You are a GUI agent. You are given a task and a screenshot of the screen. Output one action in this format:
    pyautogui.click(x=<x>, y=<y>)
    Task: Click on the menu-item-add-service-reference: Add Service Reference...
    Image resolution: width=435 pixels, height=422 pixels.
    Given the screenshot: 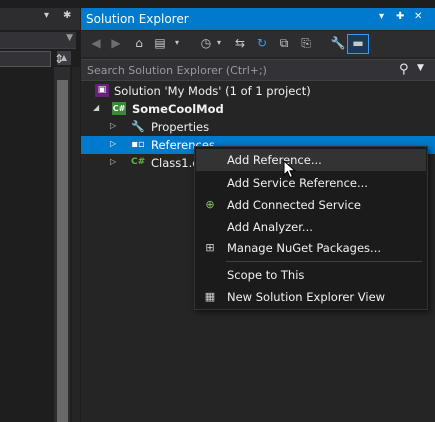 What is the action you would take?
    pyautogui.click(x=311, y=183)
    